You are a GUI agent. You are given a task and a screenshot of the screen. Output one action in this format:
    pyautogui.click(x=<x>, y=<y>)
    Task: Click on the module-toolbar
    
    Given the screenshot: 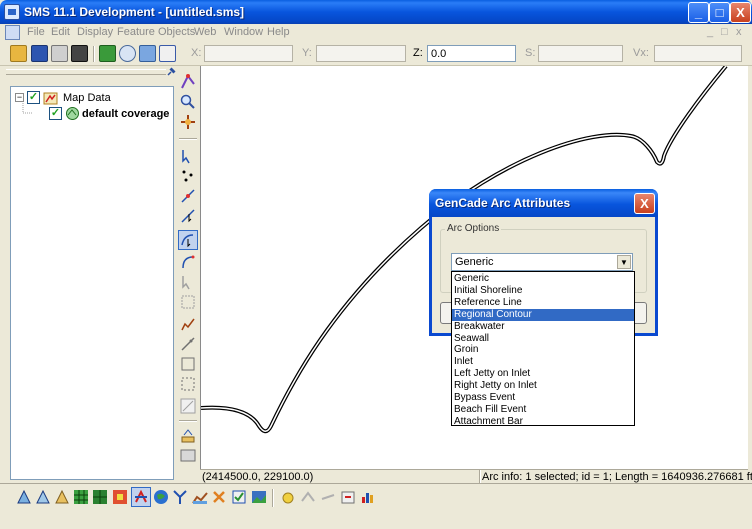 What is the action you would take?
    pyautogui.click(x=376, y=497)
    